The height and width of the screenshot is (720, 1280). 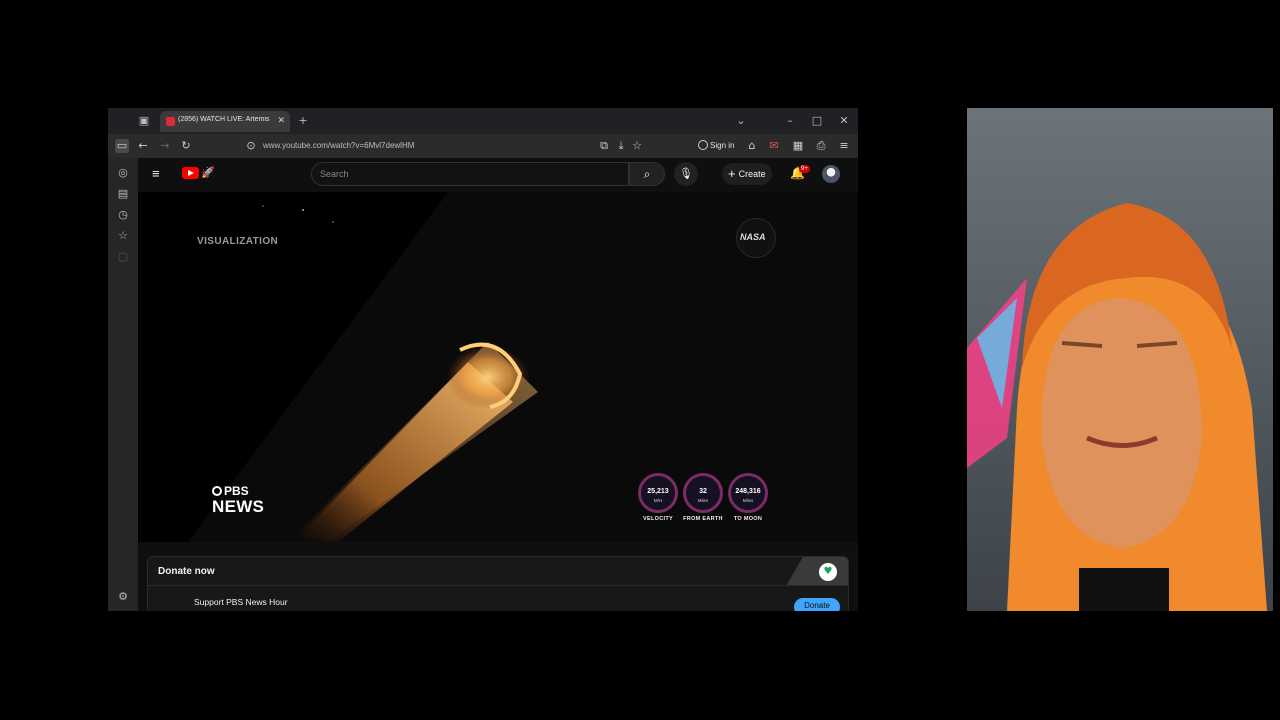 What do you see at coordinates (748, 500) in the screenshot?
I see `distance-to-moon-unit: Miles` at bounding box center [748, 500].